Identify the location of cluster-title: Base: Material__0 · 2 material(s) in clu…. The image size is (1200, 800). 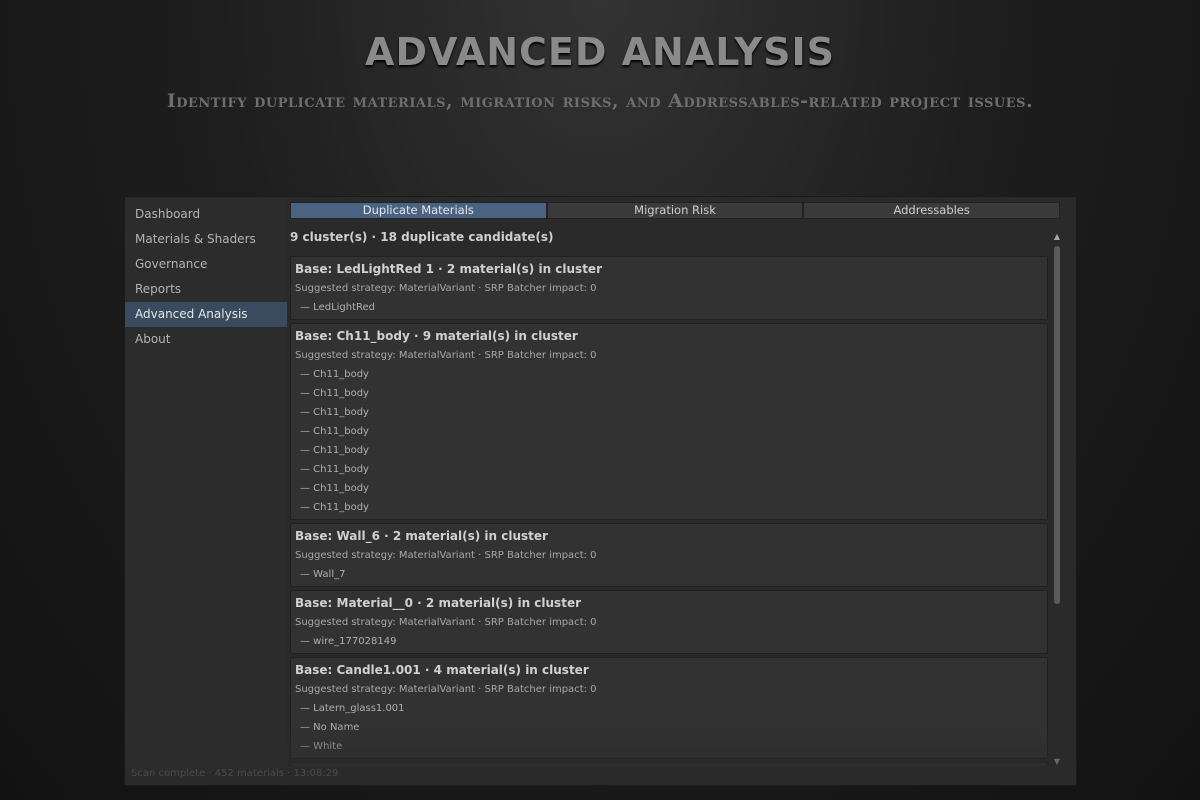
(438, 603).